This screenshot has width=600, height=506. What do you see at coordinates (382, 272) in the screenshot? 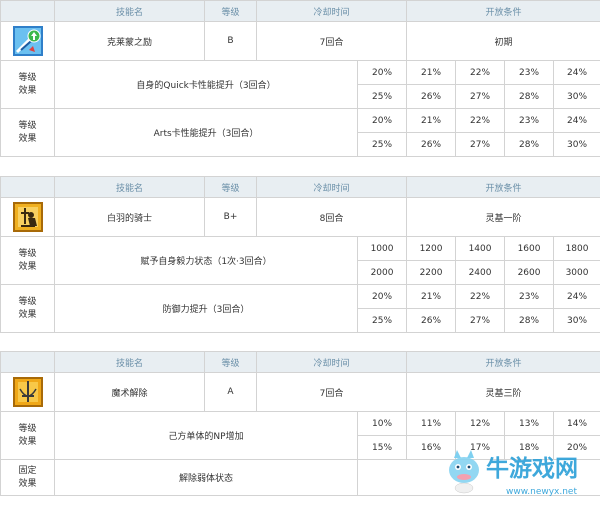
I see `value-cell: 2000` at bounding box center [382, 272].